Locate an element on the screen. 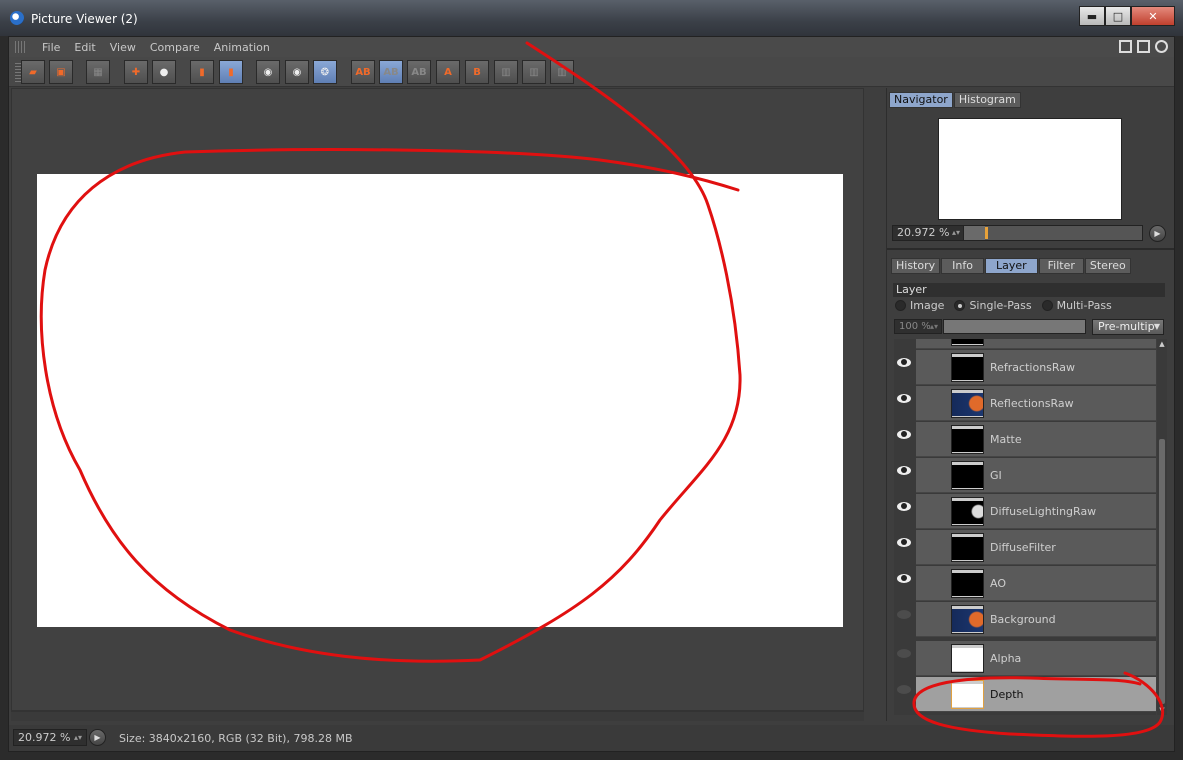 The width and height of the screenshot is (1183, 760). opacity-slider is located at coordinates (1014, 326).